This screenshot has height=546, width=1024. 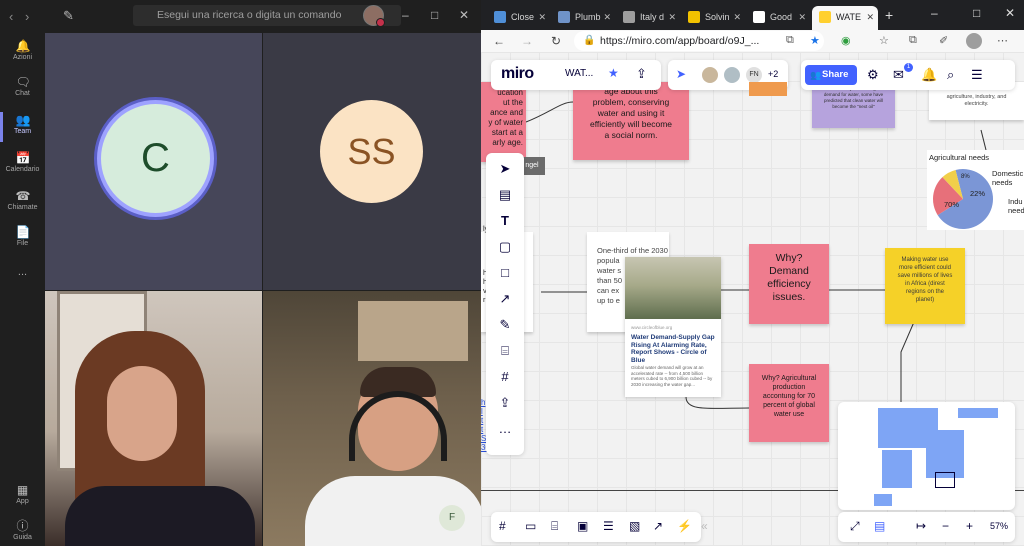 What do you see at coordinates (873, 75) in the screenshot?
I see `settings-sliders-icon: ⚙` at bounding box center [873, 75].